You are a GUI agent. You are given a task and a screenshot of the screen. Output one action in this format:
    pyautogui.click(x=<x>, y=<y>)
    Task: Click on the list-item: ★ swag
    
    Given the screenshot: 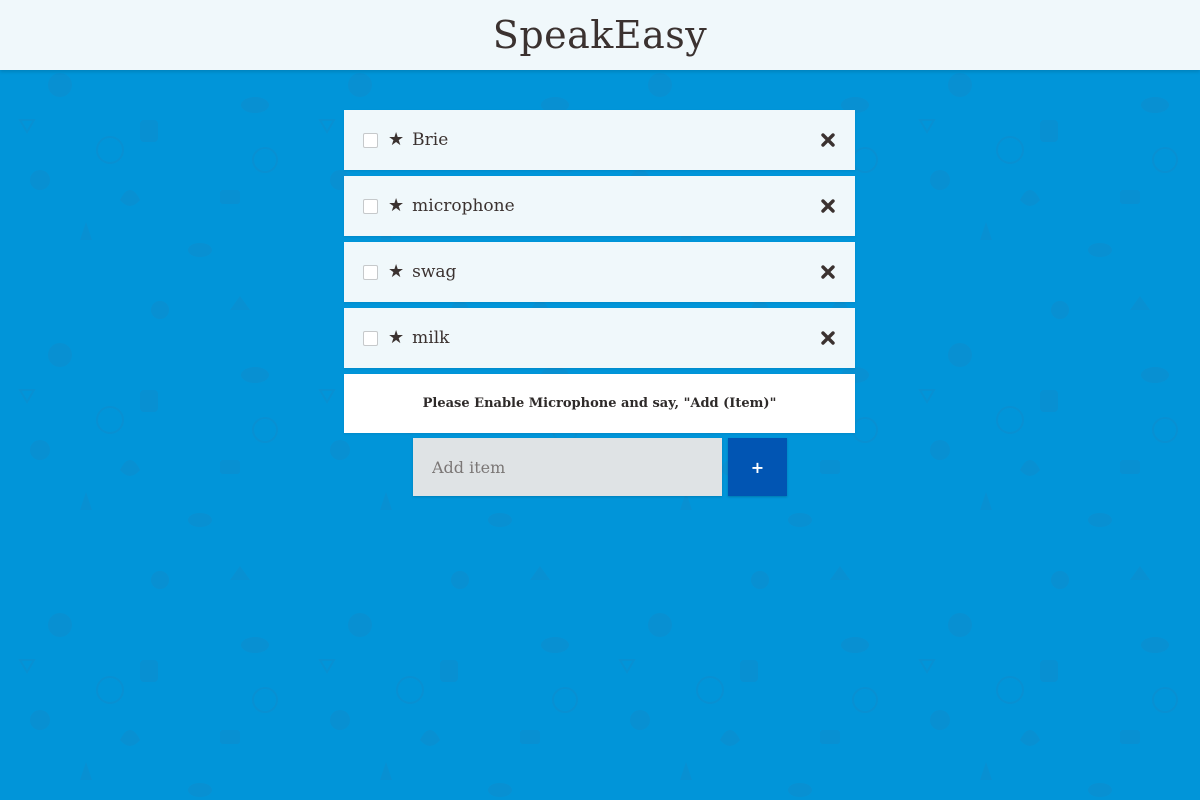 What is the action you would take?
    pyautogui.click(x=599, y=272)
    